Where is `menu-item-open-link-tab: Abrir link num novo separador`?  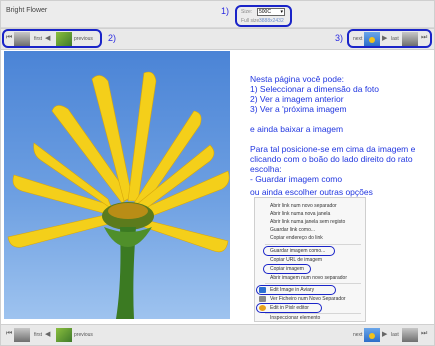 menu-item-open-link-tab: Abrir link num novo separador is located at coordinates (303, 206).